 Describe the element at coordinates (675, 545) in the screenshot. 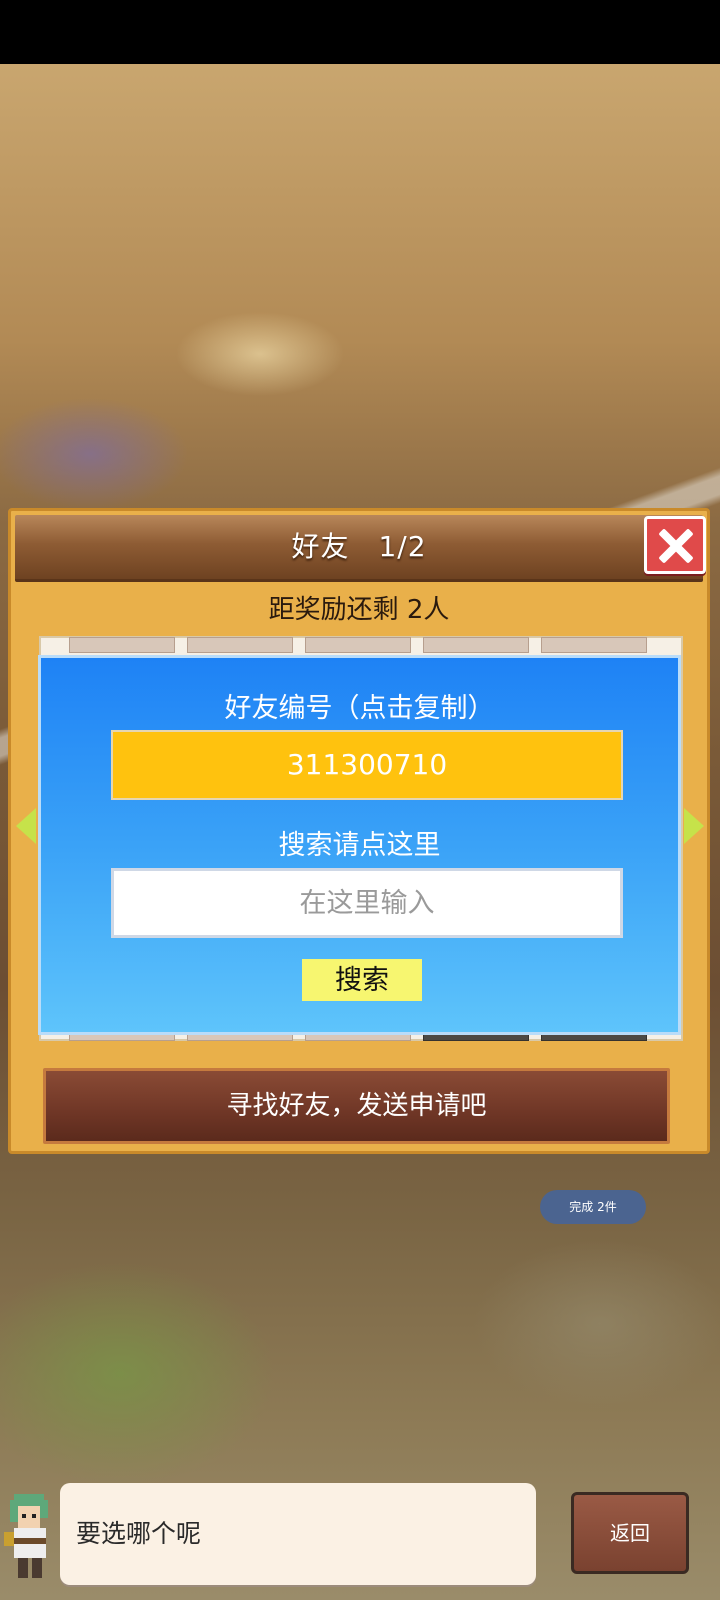

I see `close-icon` at that location.